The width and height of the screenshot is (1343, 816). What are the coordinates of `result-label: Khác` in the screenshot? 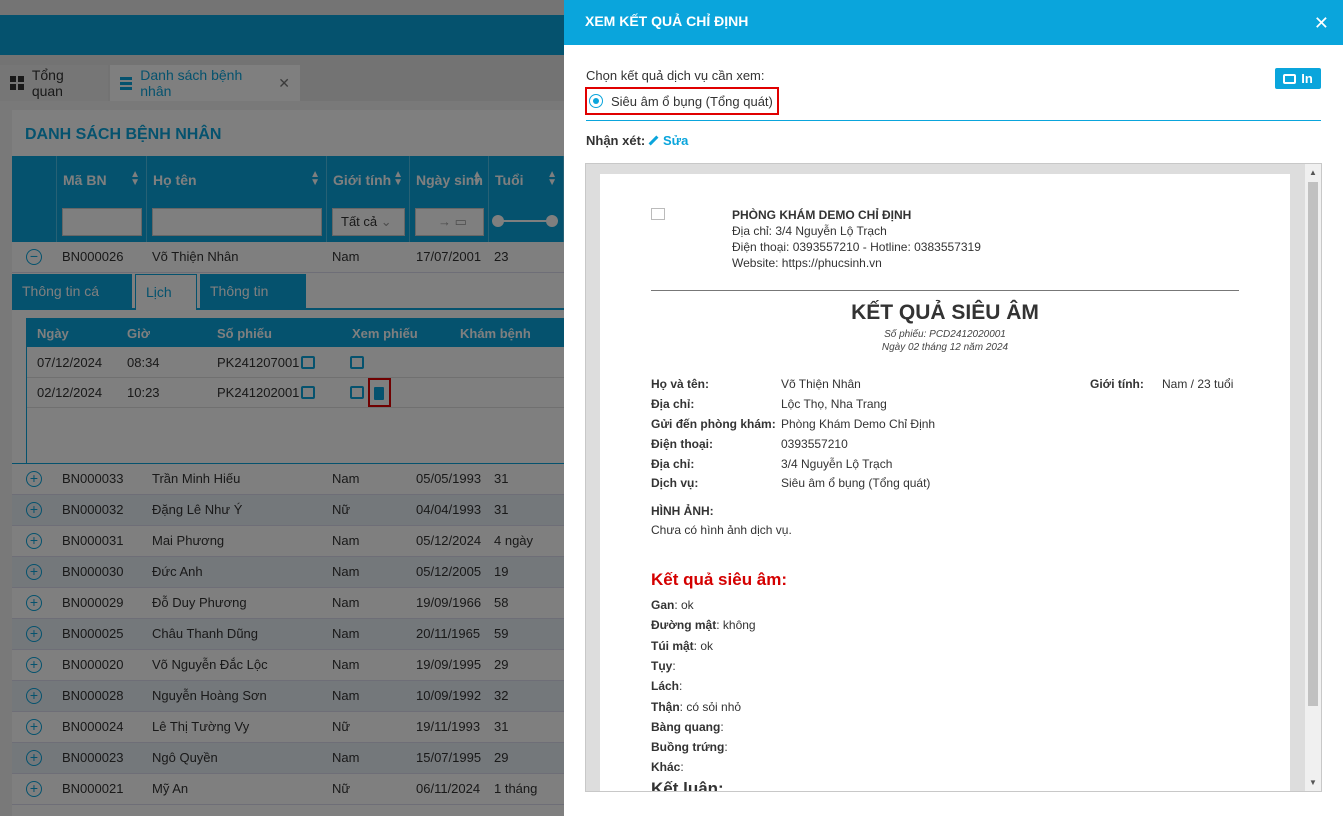 It's located at (666, 767).